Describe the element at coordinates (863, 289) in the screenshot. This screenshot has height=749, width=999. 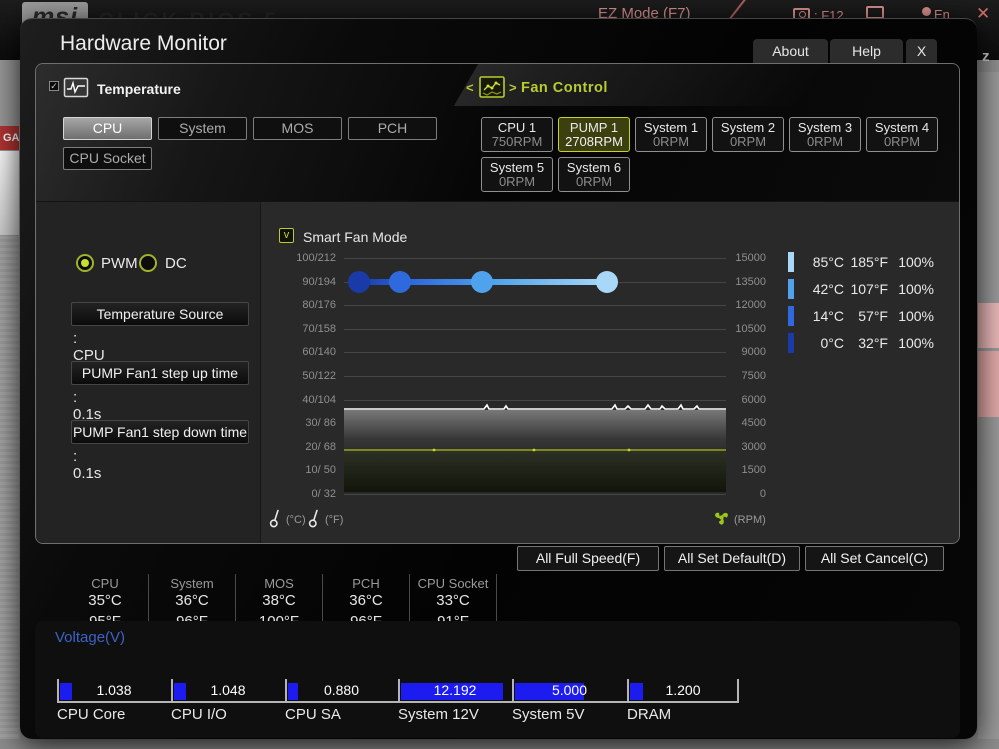
I see `fan-point-row: 42°C 107°F 100%` at that location.